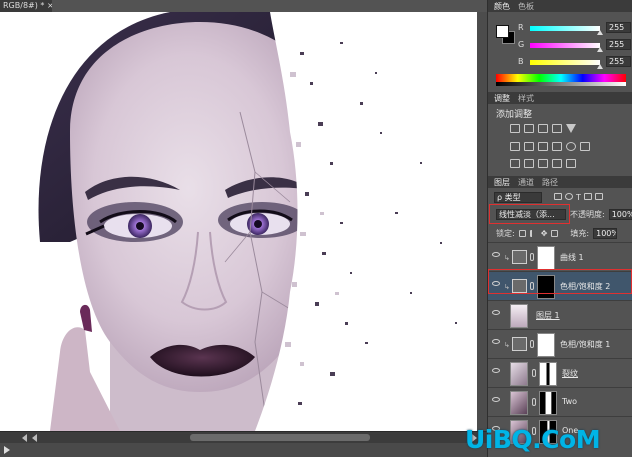 Image resolution: width=632 pixels, height=457 pixels. What do you see at coordinates (571, 128) in the screenshot?
I see `vibrance-icon` at bounding box center [571, 128].